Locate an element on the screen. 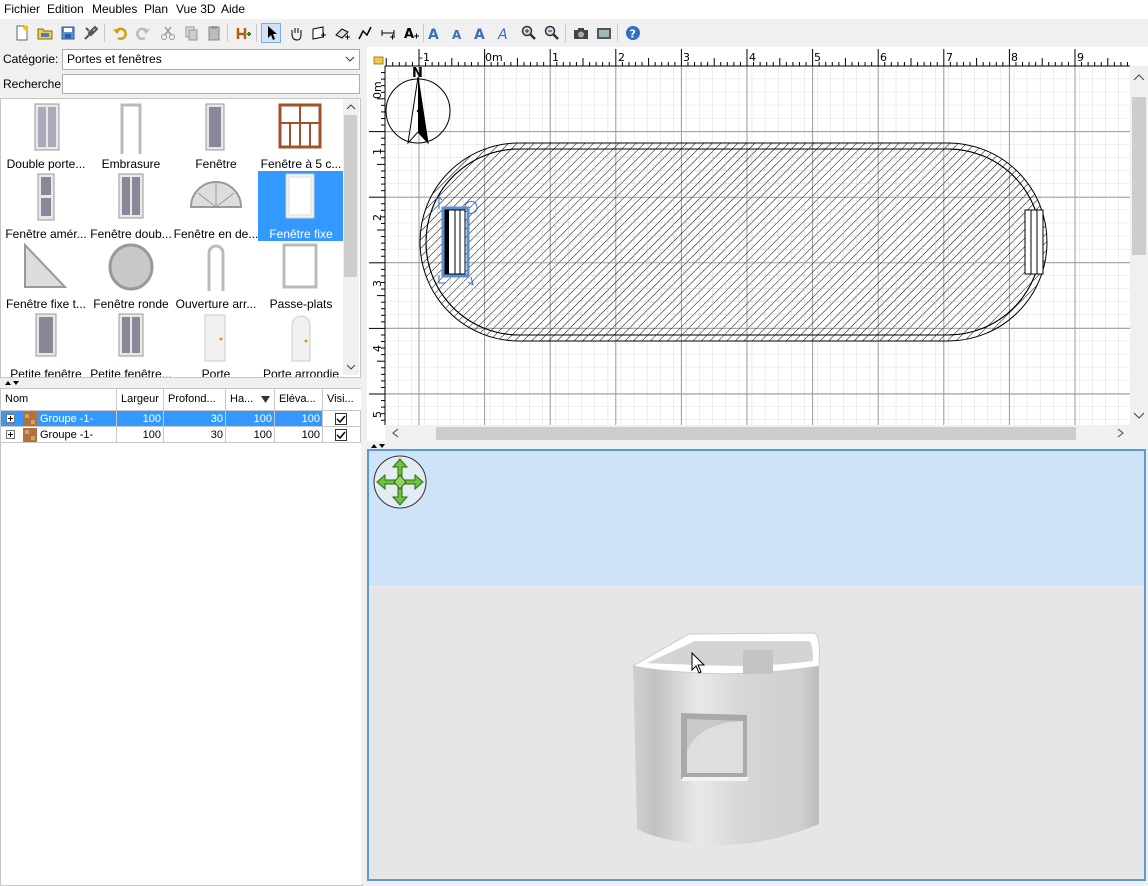 This screenshot has width=1148, height=886. ruler-x-label: 1 is located at coordinates (555, 57).